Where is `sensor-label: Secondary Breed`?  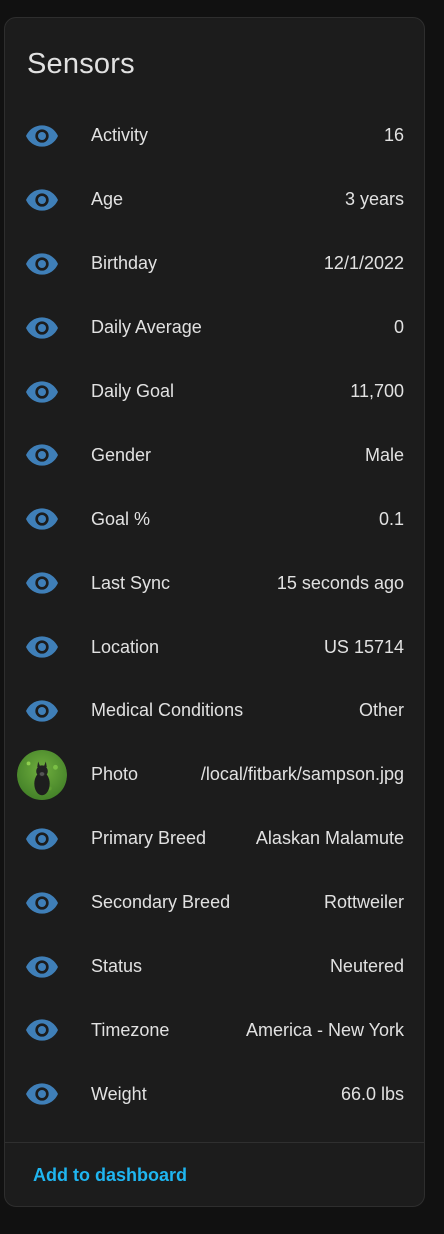
sensor-label: Secondary Breed is located at coordinates (161, 902).